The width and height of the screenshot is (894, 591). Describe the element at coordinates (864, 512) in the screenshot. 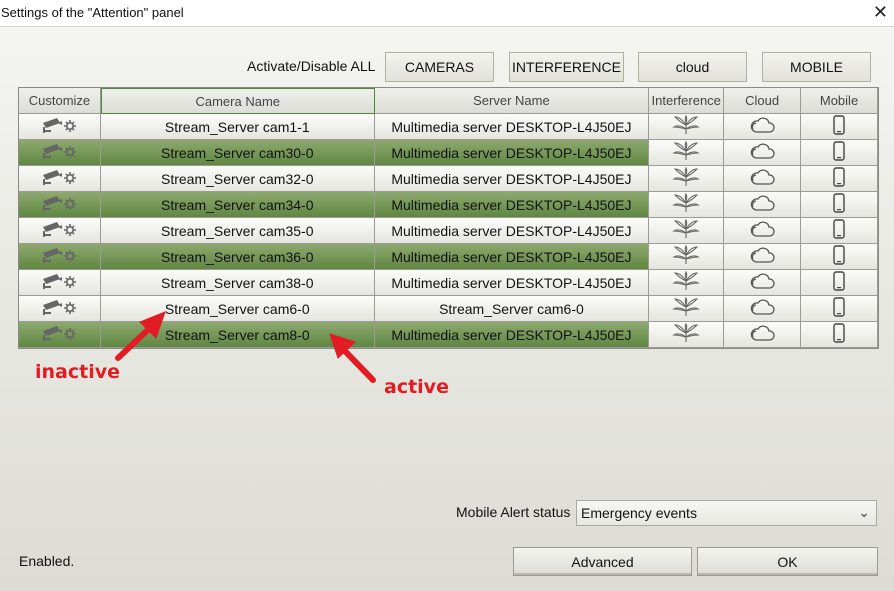

I see `chevron-down-icon: ⌄` at that location.